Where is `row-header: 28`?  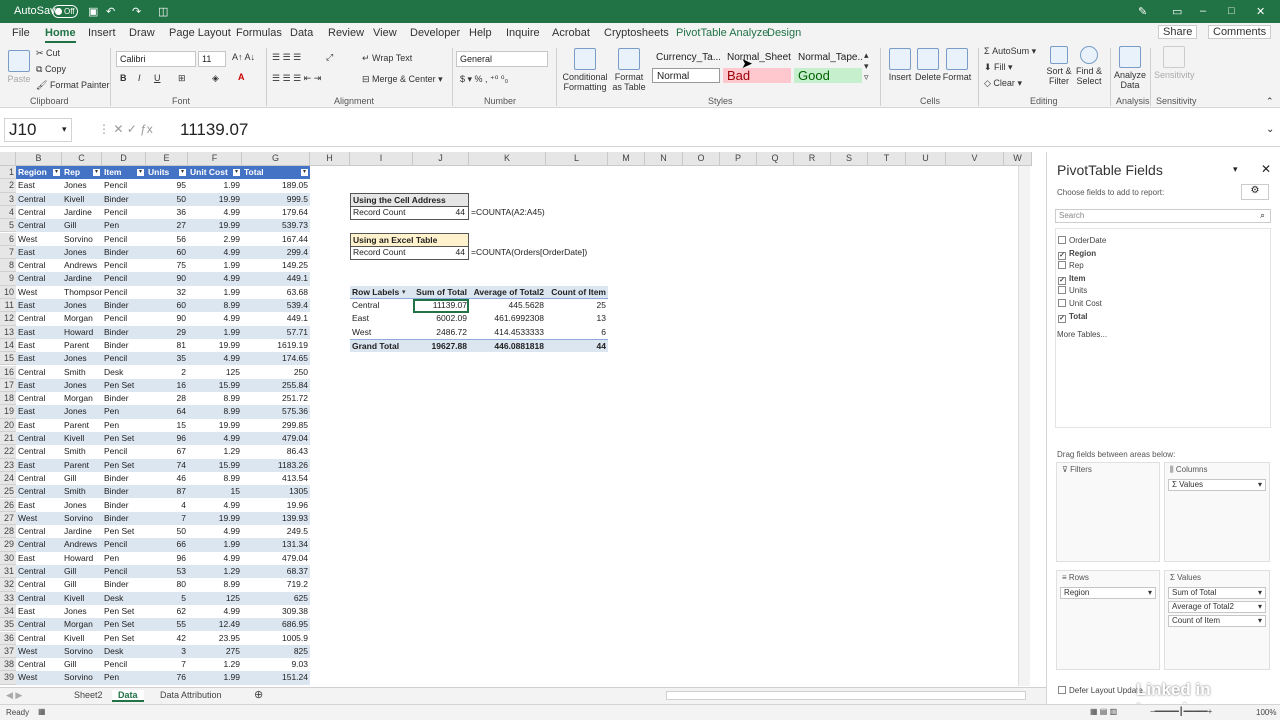
row-header: 28 is located at coordinates (8, 532).